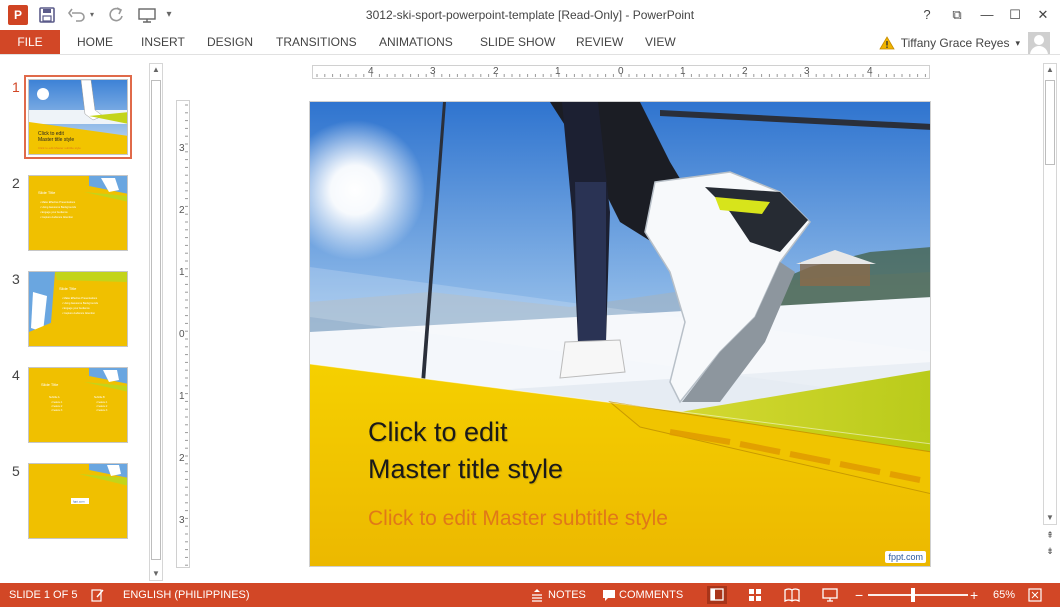 The image size is (1060, 607). What do you see at coordinates (905, 557) in the screenshot?
I see `slide-watermark: fppt.com` at bounding box center [905, 557].